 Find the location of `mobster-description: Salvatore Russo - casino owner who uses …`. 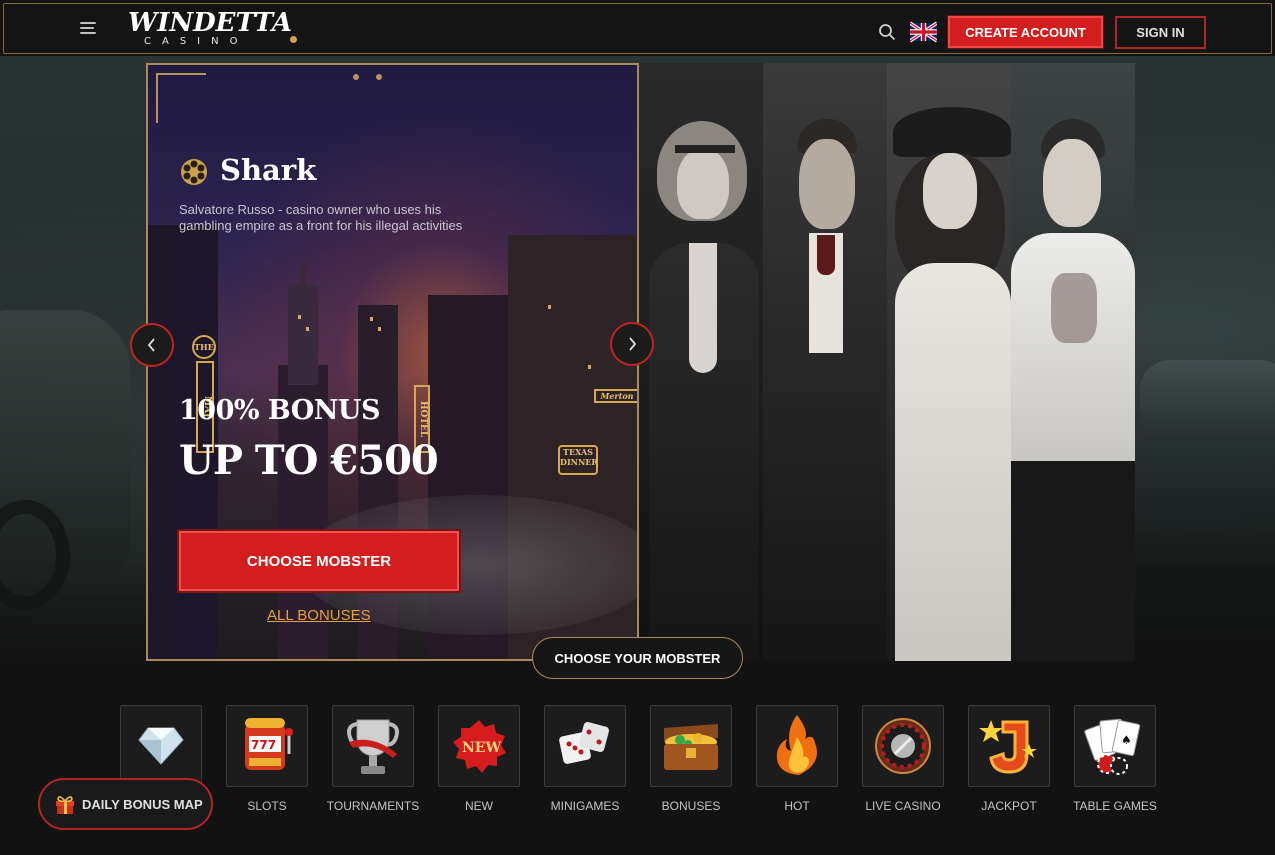

mobster-description: Salvatore Russo - casino owner who uses … is located at coordinates (321, 217).